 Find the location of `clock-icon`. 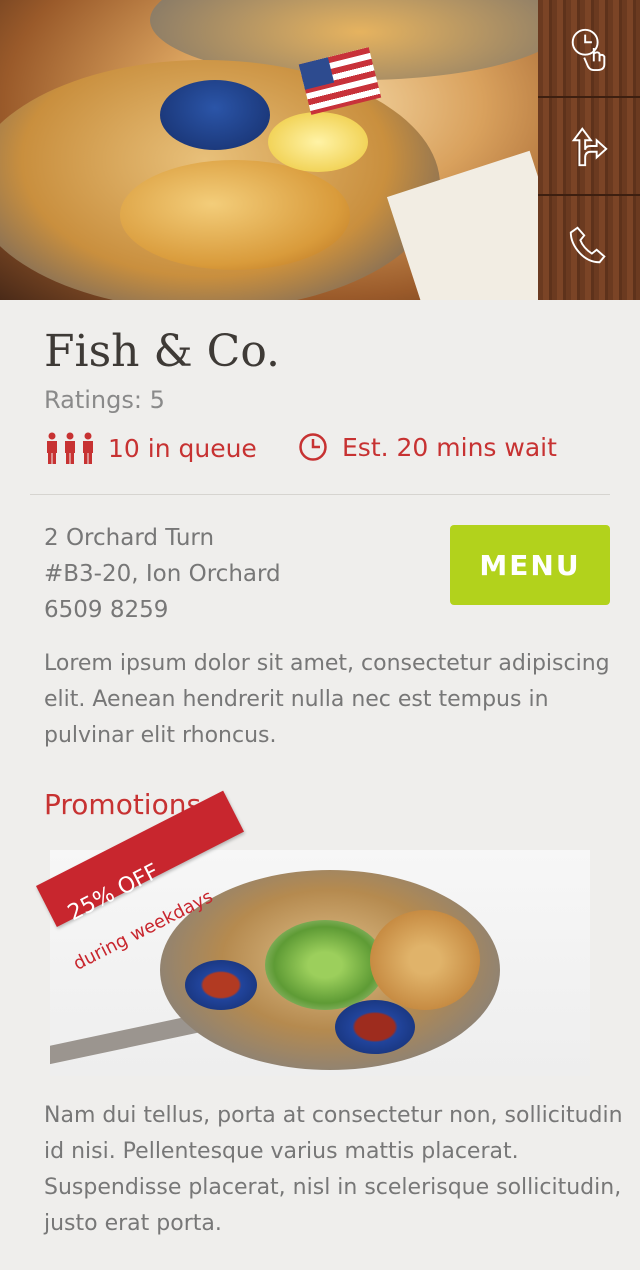

clock-icon is located at coordinates (313, 447).